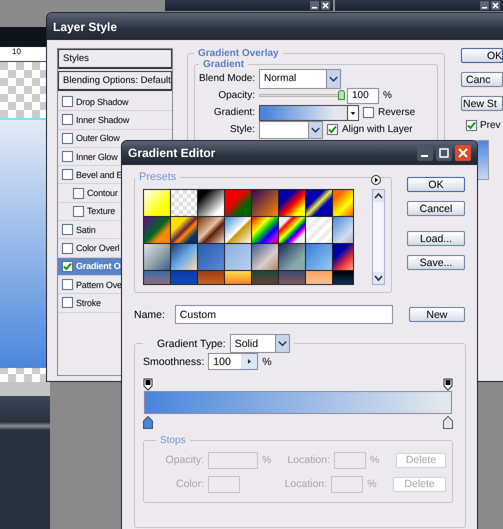  What do you see at coordinates (436, 314) in the screenshot?
I see `new-button: New` at bounding box center [436, 314].